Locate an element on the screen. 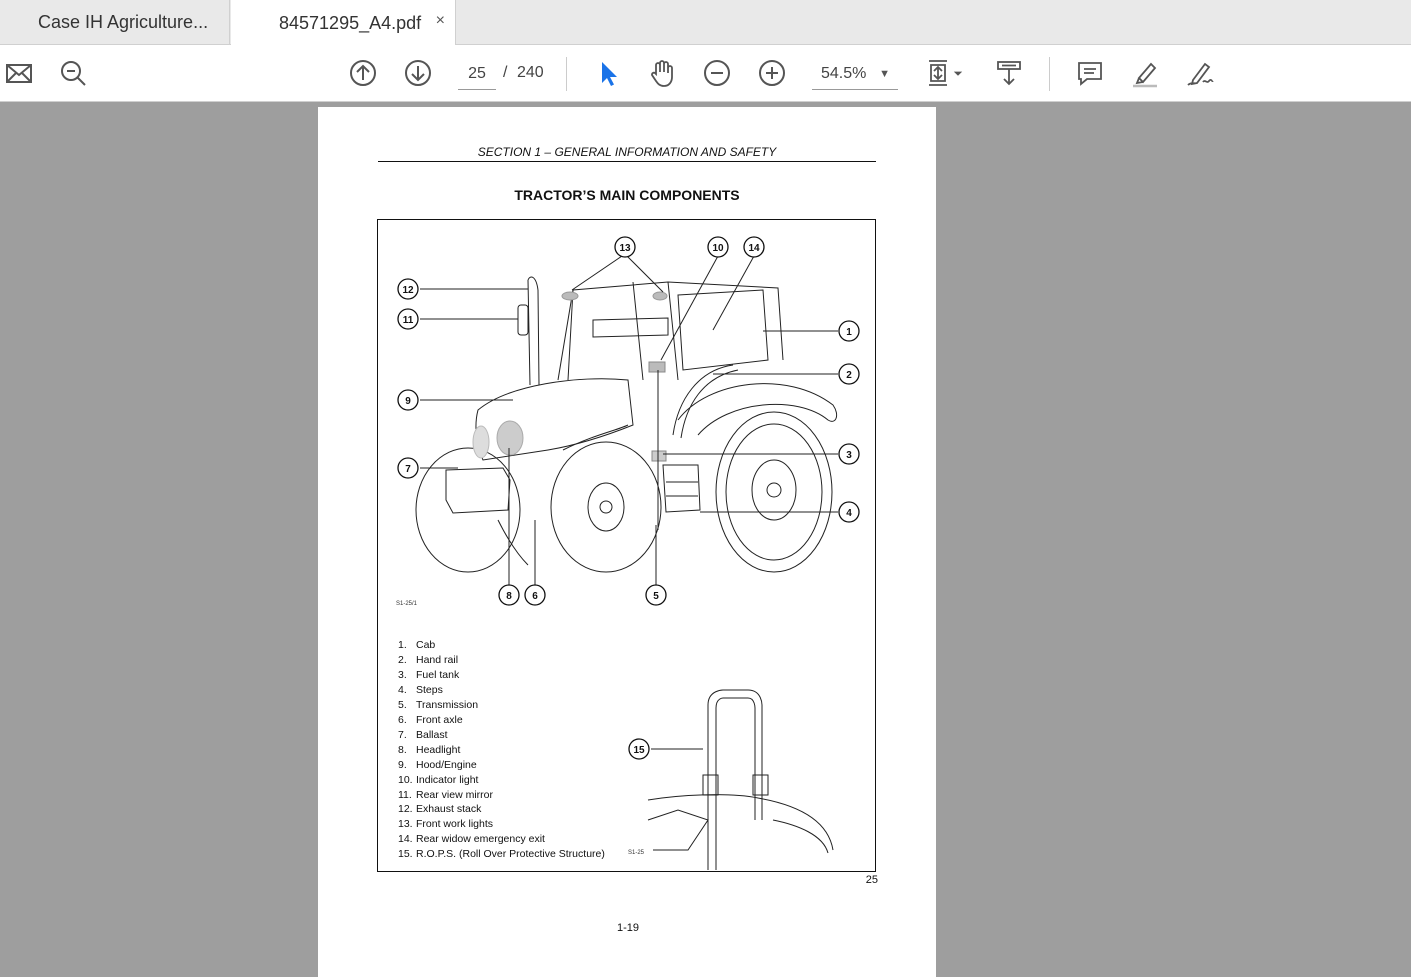  legend-item: 11. Rear view mirror is located at coordinates (446, 794).